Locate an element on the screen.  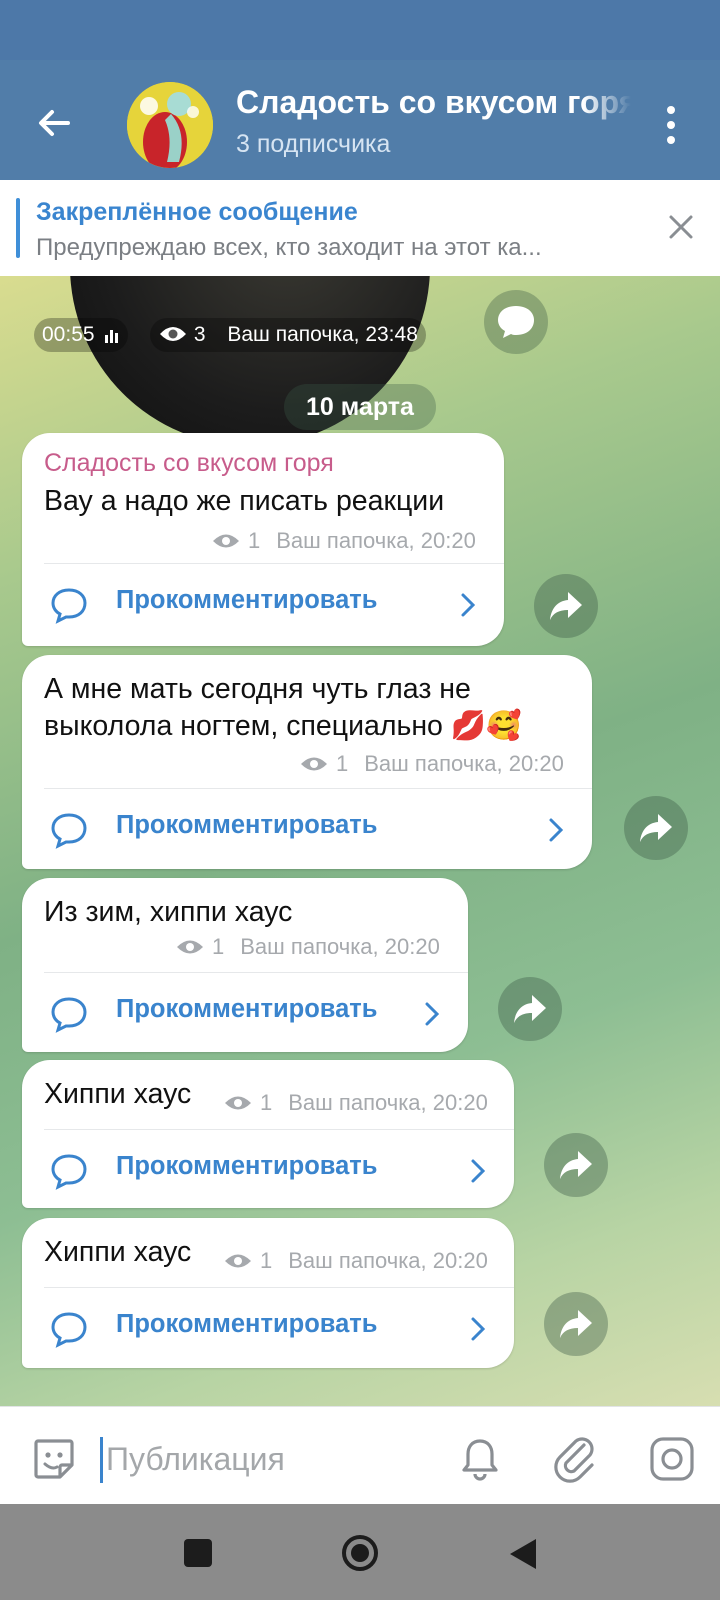
paperclip-icon is located at coordinates (574, 1460).